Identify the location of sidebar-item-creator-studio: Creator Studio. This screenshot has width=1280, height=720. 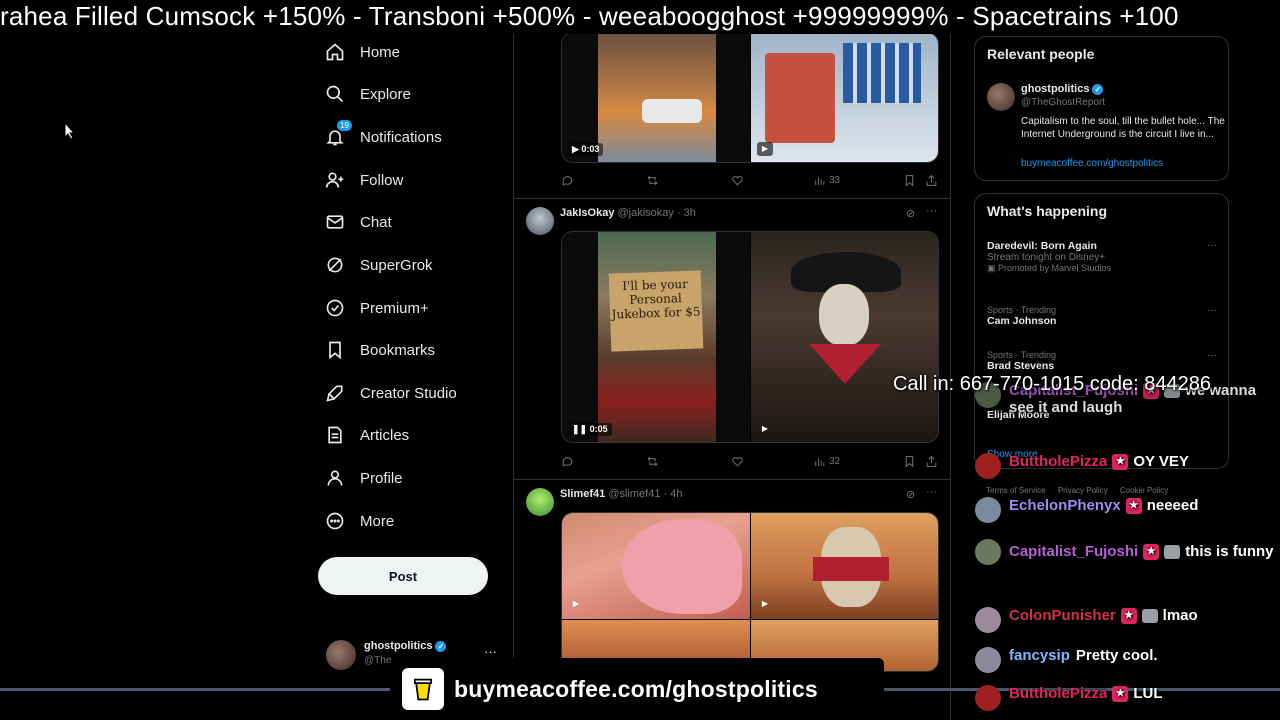
(390, 393).